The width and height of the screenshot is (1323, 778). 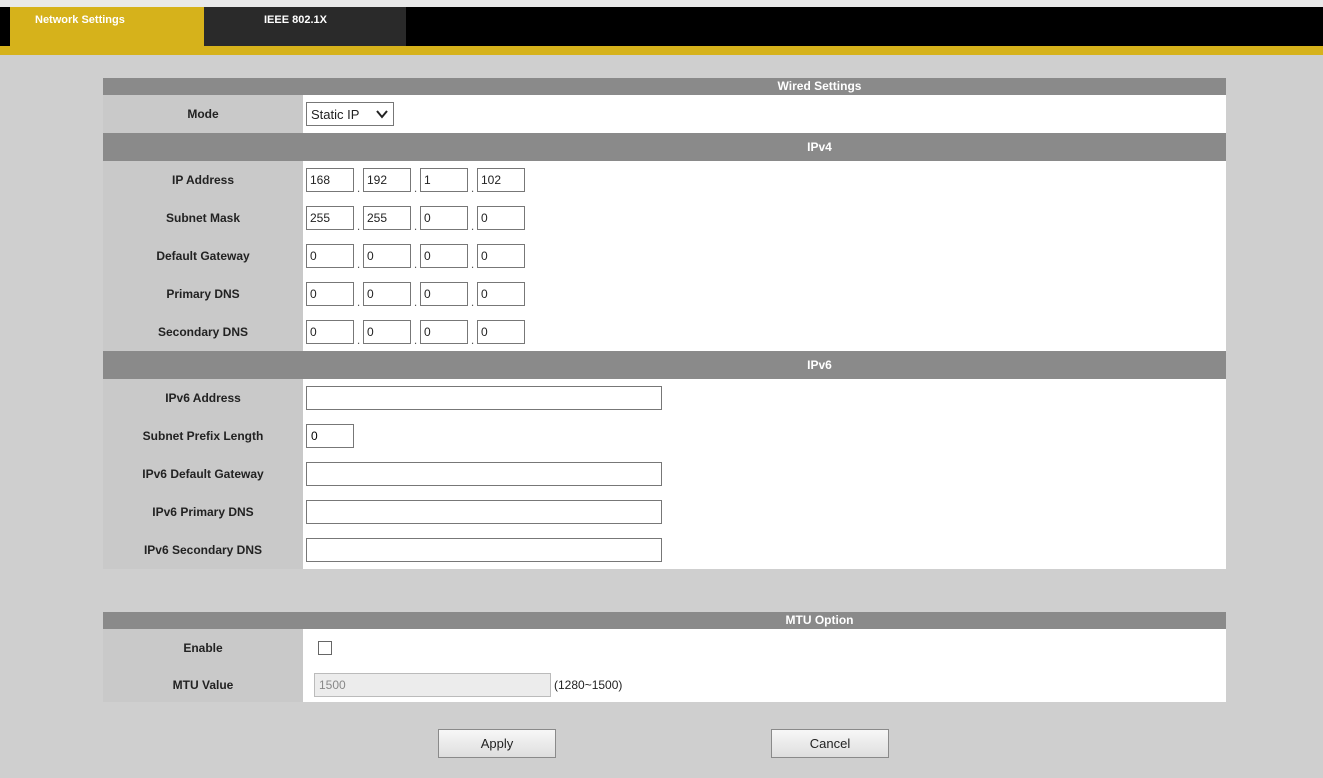 I want to click on tab-underline, so click(x=661, y=50).